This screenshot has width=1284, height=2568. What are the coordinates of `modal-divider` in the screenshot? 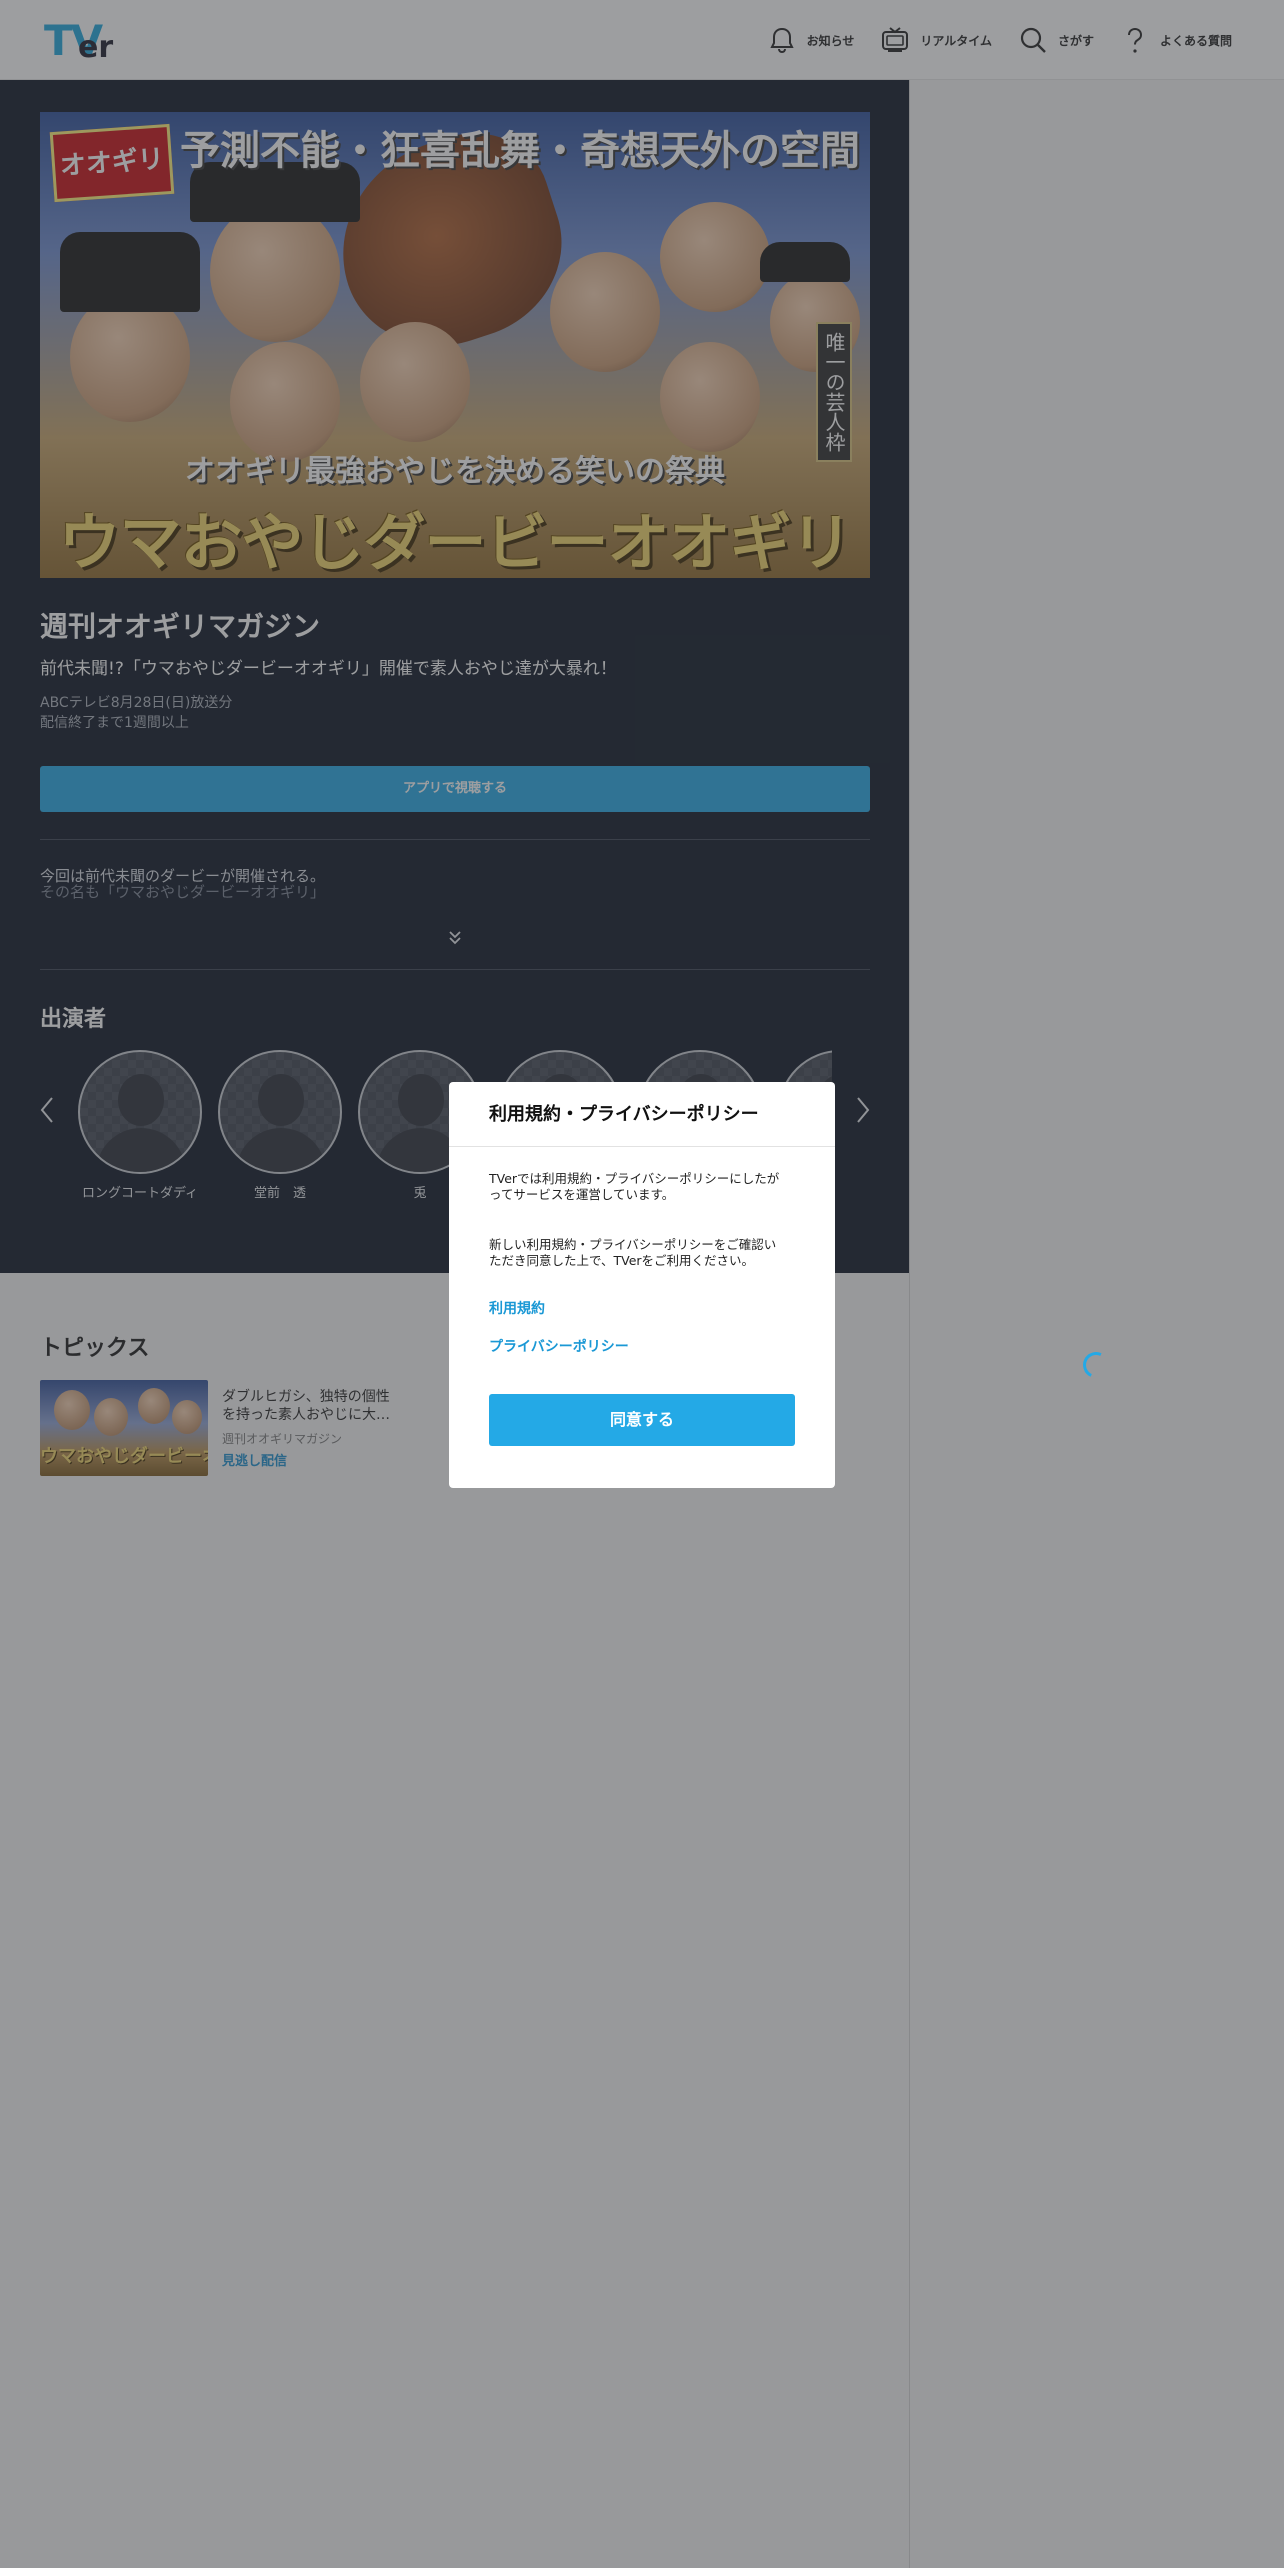 It's located at (642, 1146).